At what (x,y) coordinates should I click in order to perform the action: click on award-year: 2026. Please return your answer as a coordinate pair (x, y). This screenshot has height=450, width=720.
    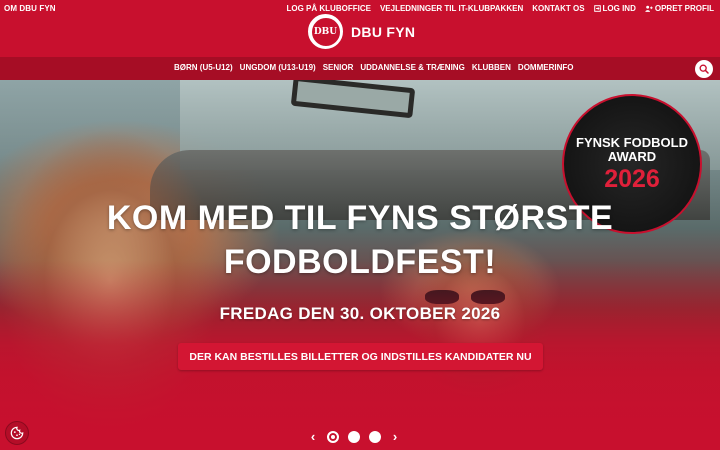
    Looking at the image, I should click on (632, 178).